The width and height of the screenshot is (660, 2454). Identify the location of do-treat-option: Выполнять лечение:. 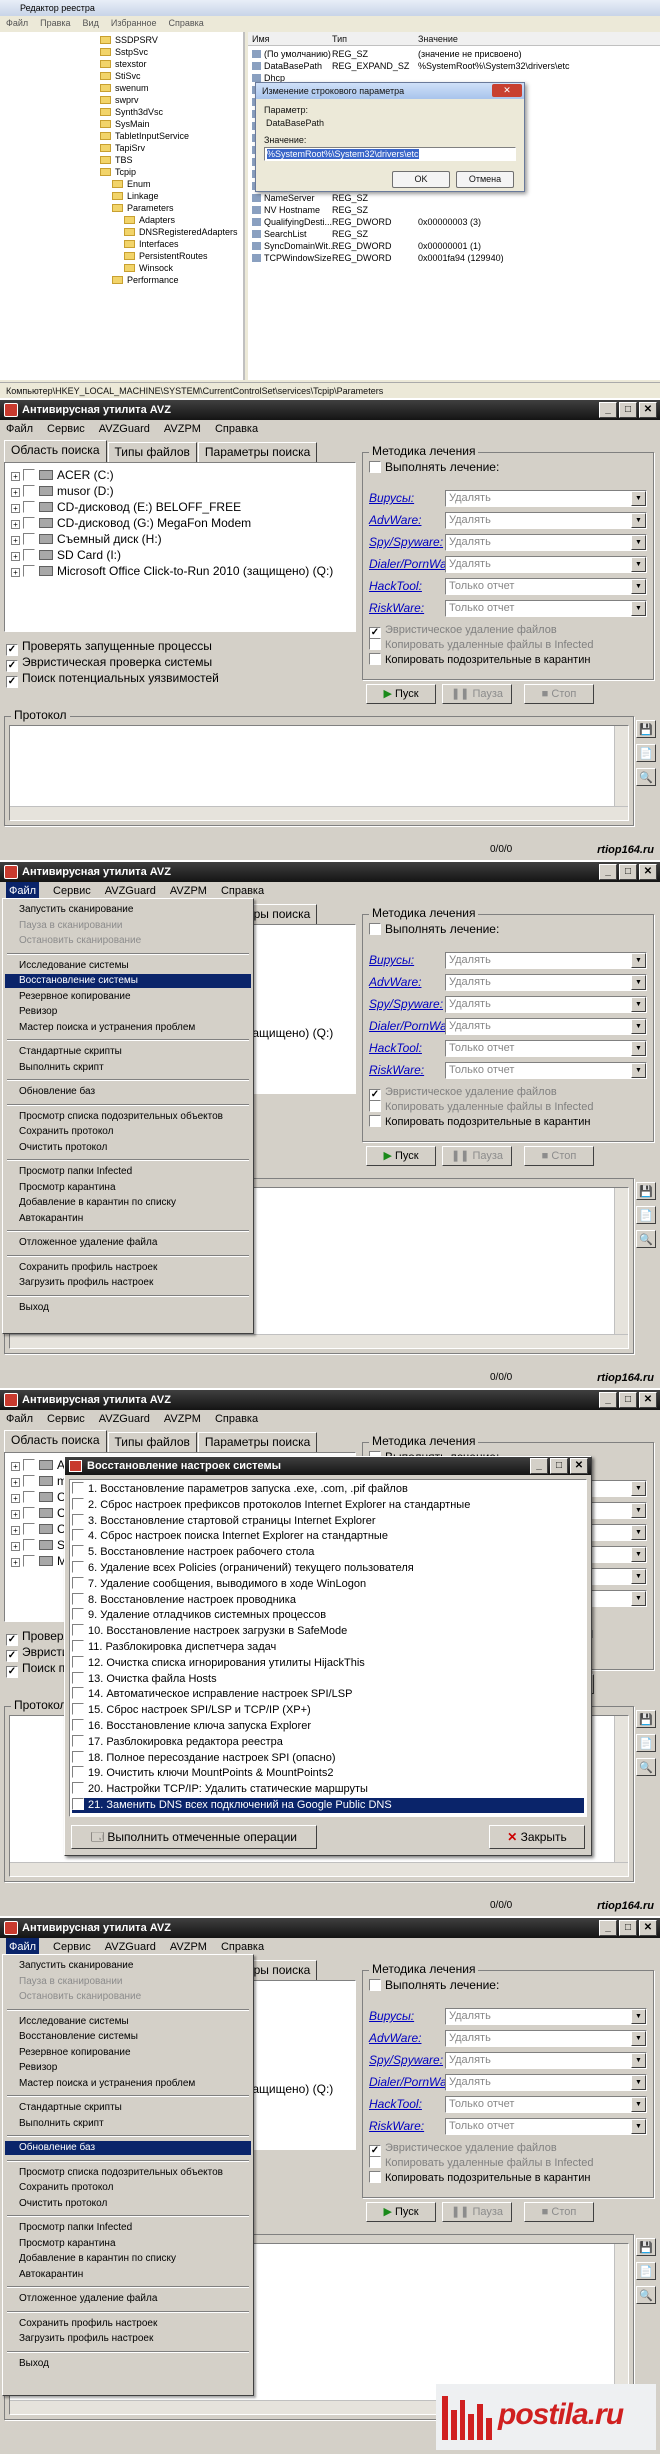
(434, 467).